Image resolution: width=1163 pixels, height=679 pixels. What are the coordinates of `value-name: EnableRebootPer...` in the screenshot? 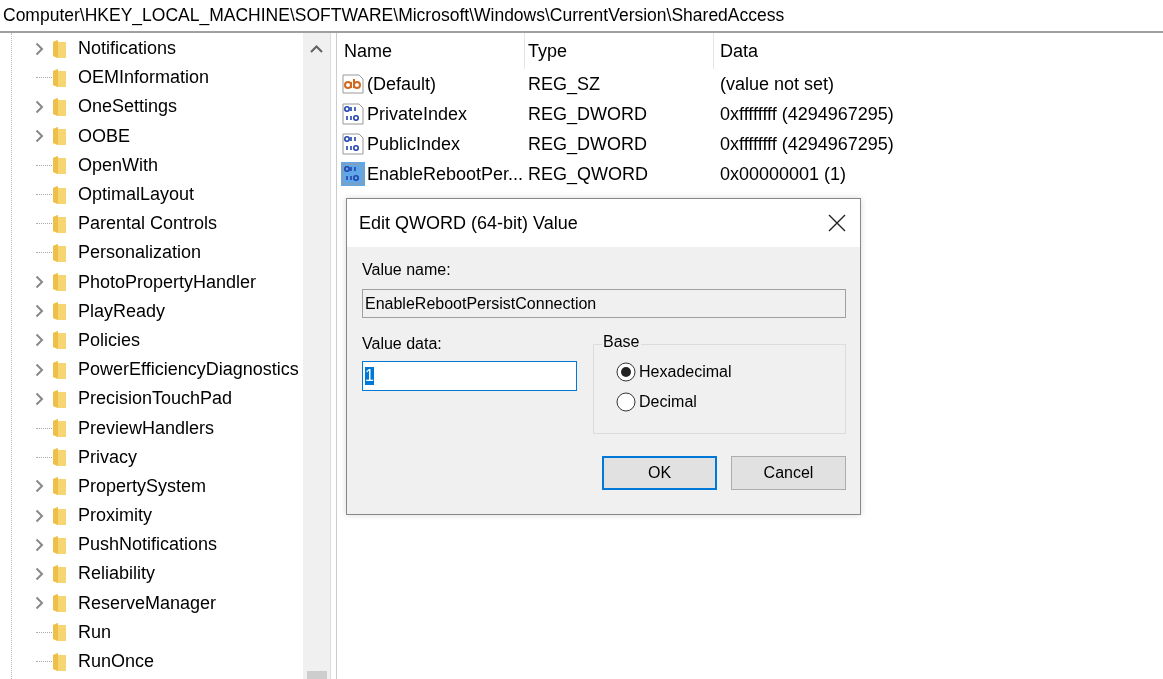 It's located at (445, 174).